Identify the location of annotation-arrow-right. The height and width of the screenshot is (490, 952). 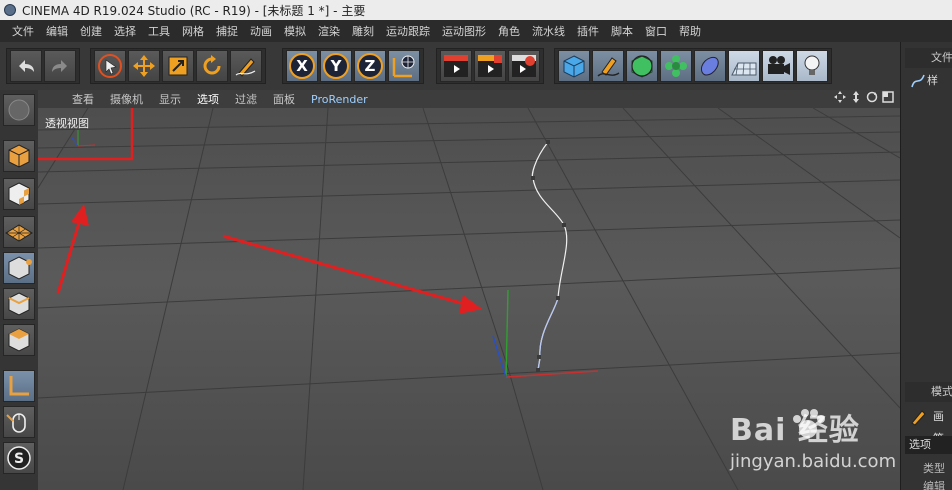
(352, 274).